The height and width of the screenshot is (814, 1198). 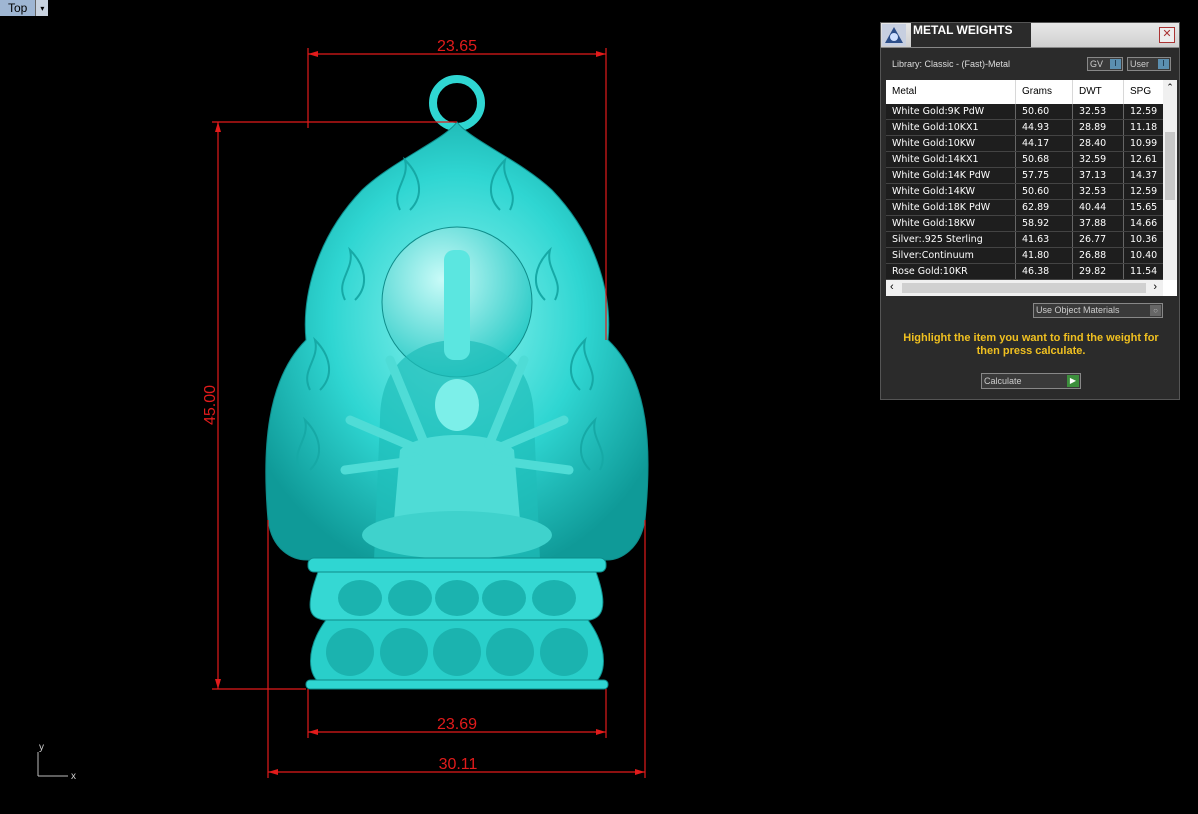 What do you see at coordinates (1143, 92) in the screenshot?
I see `column-header-spg: SPG` at bounding box center [1143, 92].